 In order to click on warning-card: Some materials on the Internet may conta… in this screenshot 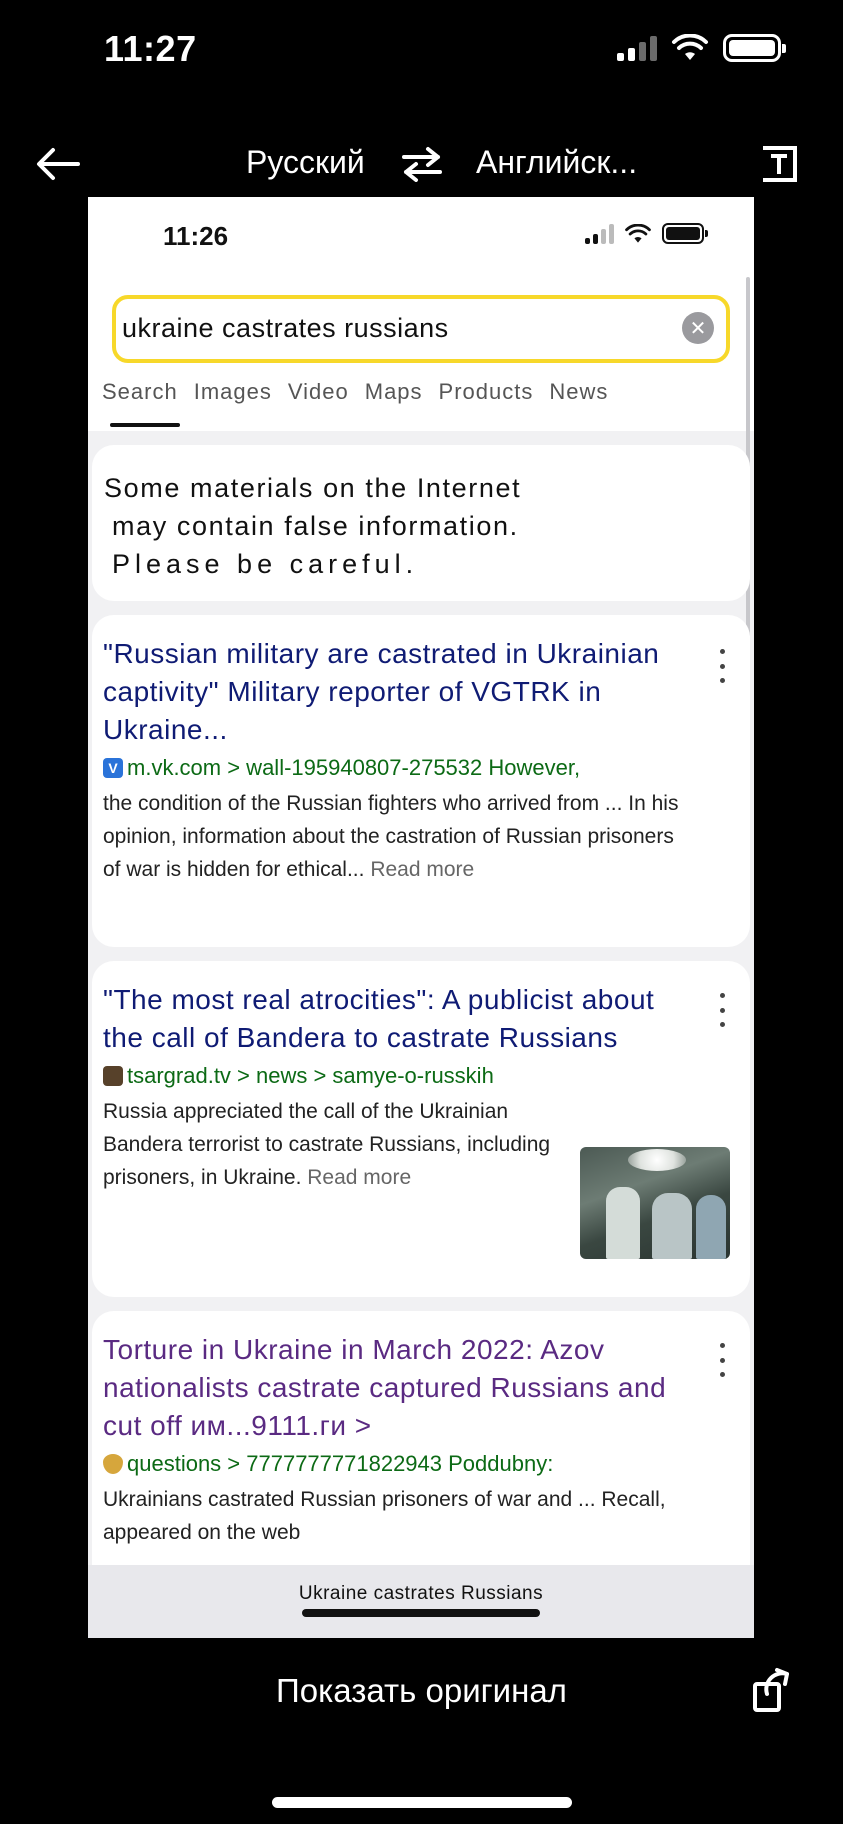, I will do `click(421, 523)`.